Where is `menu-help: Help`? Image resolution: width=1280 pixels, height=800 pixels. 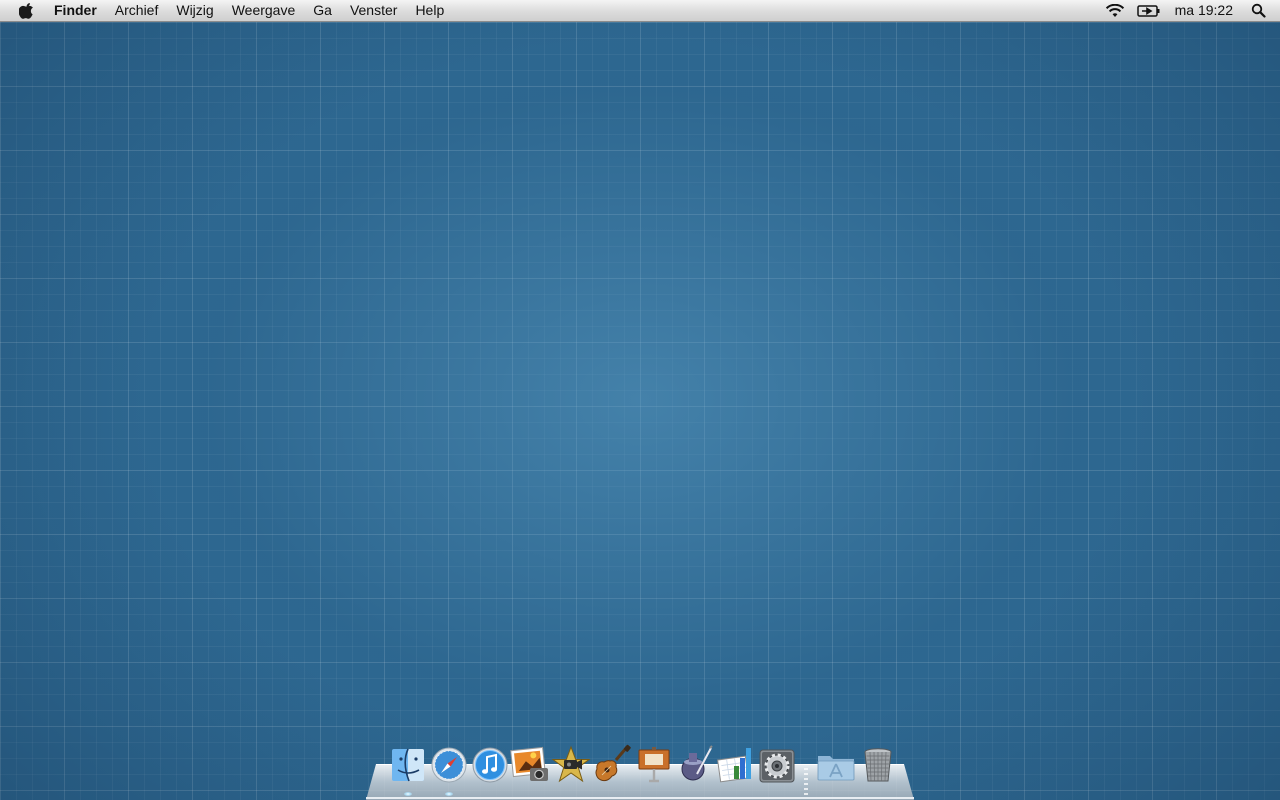
menu-help: Help is located at coordinates (429, 10).